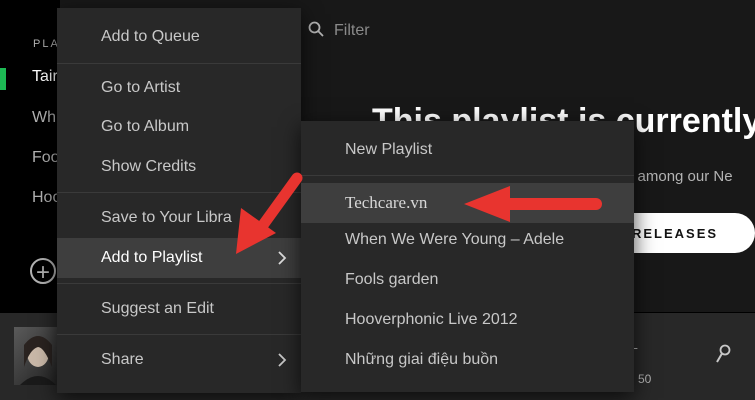  I want to click on new-playlist-plus-icon: +, so click(43, 272).